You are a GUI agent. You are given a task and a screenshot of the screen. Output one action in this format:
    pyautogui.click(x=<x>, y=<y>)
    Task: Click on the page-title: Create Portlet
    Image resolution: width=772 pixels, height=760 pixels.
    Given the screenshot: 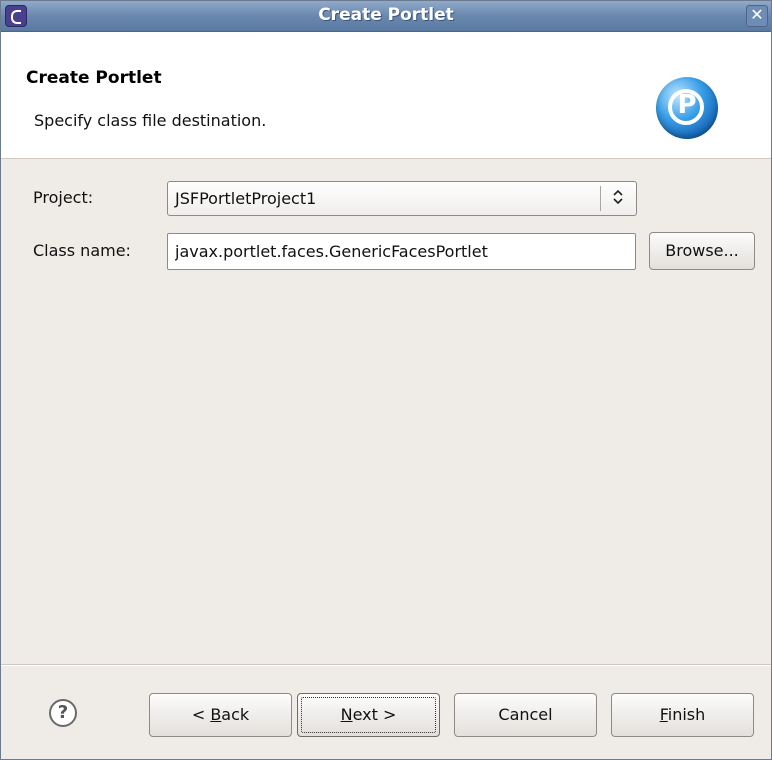 What is the action you would take?
    pyautogui.click(x=94, y=78)
    